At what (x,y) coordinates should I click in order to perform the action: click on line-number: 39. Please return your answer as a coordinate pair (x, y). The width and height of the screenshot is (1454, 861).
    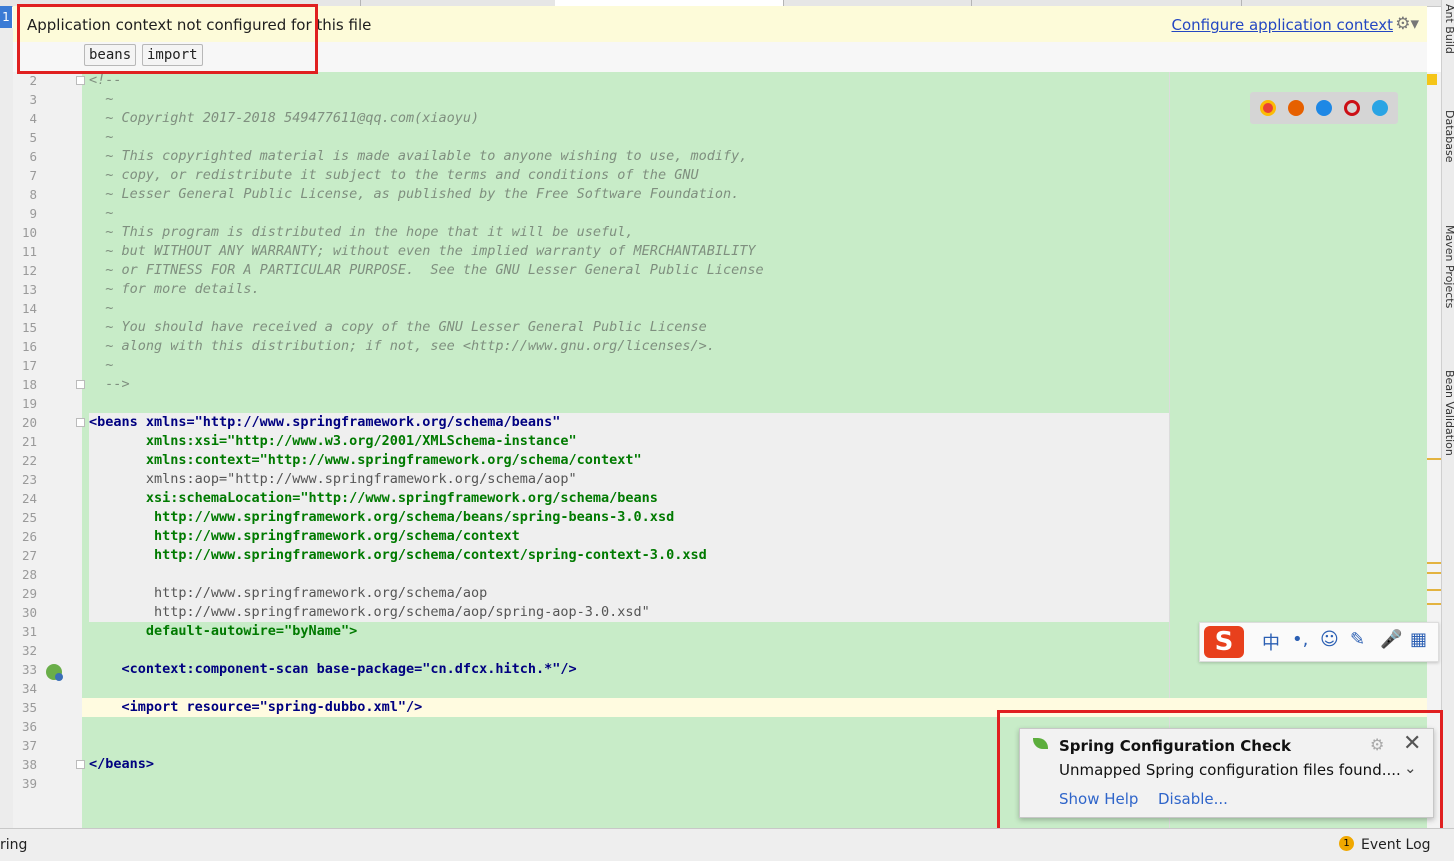
    Looking at the image, I should click on (29, 783).